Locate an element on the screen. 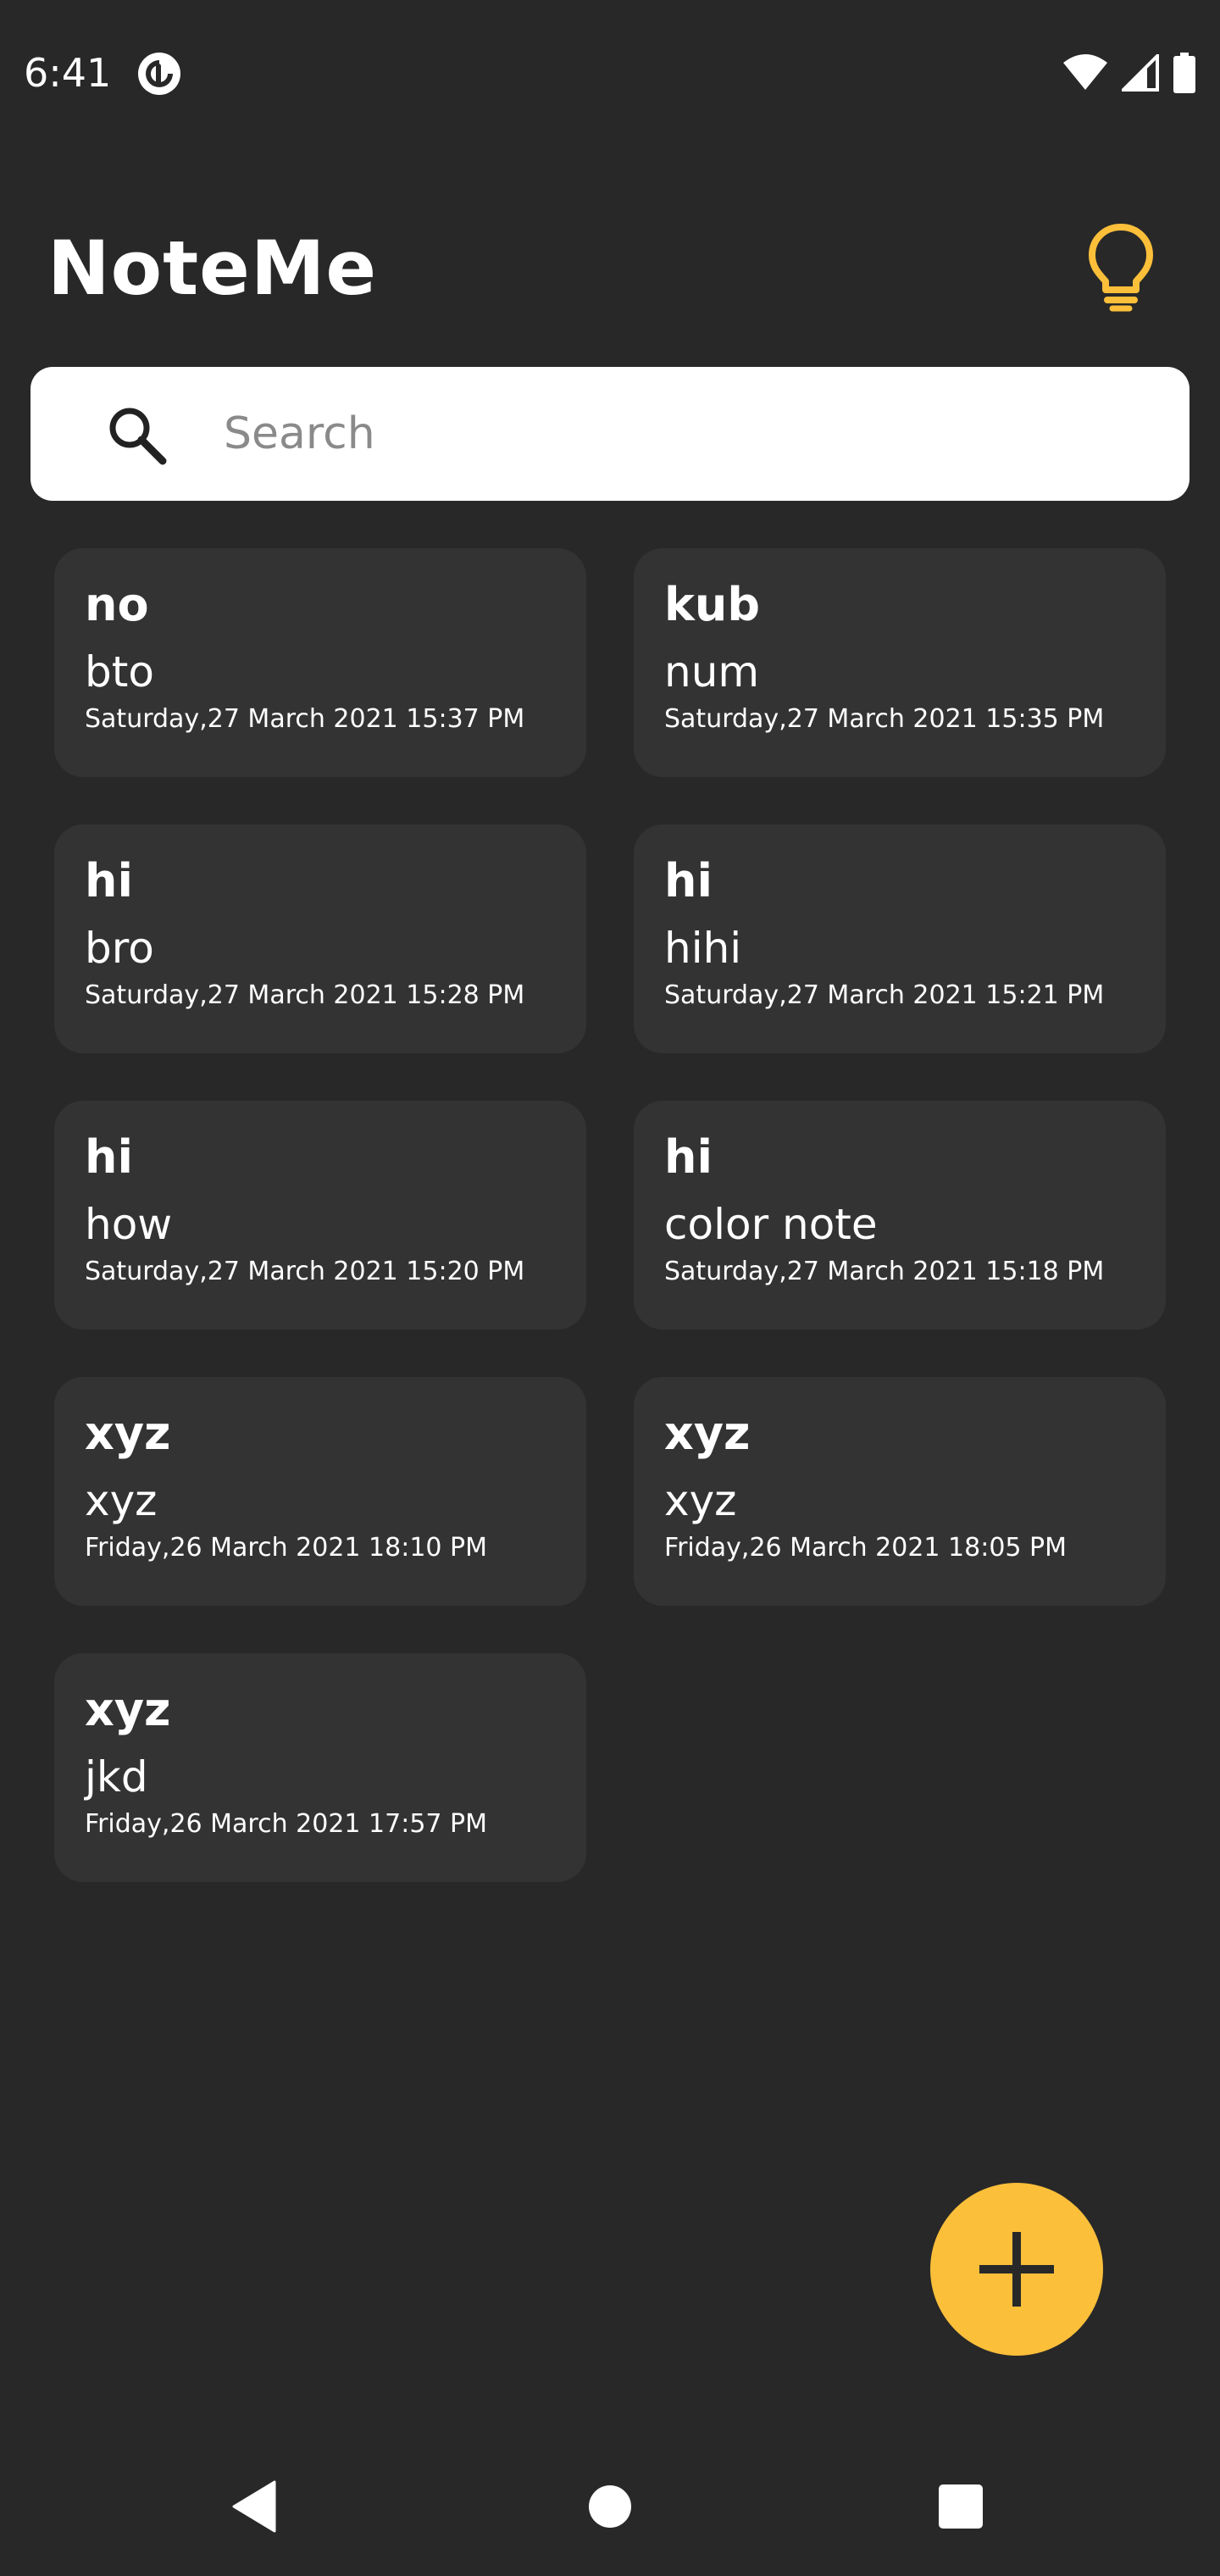  back-triangle-icon is located at coordinates (254, 2506).